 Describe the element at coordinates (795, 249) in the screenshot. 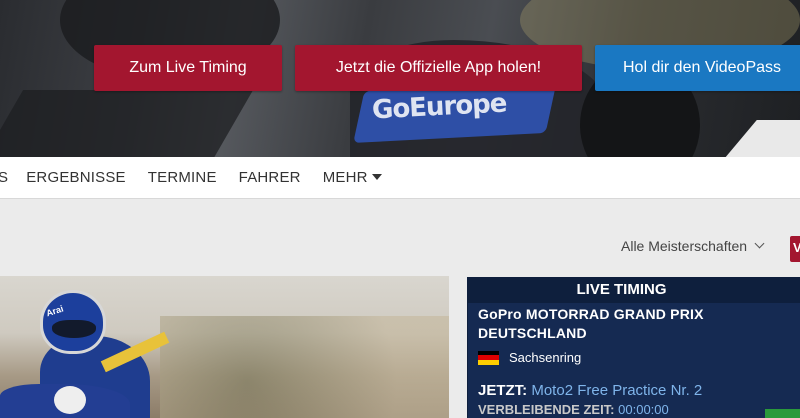

I see `filter-tab: V` at that location.